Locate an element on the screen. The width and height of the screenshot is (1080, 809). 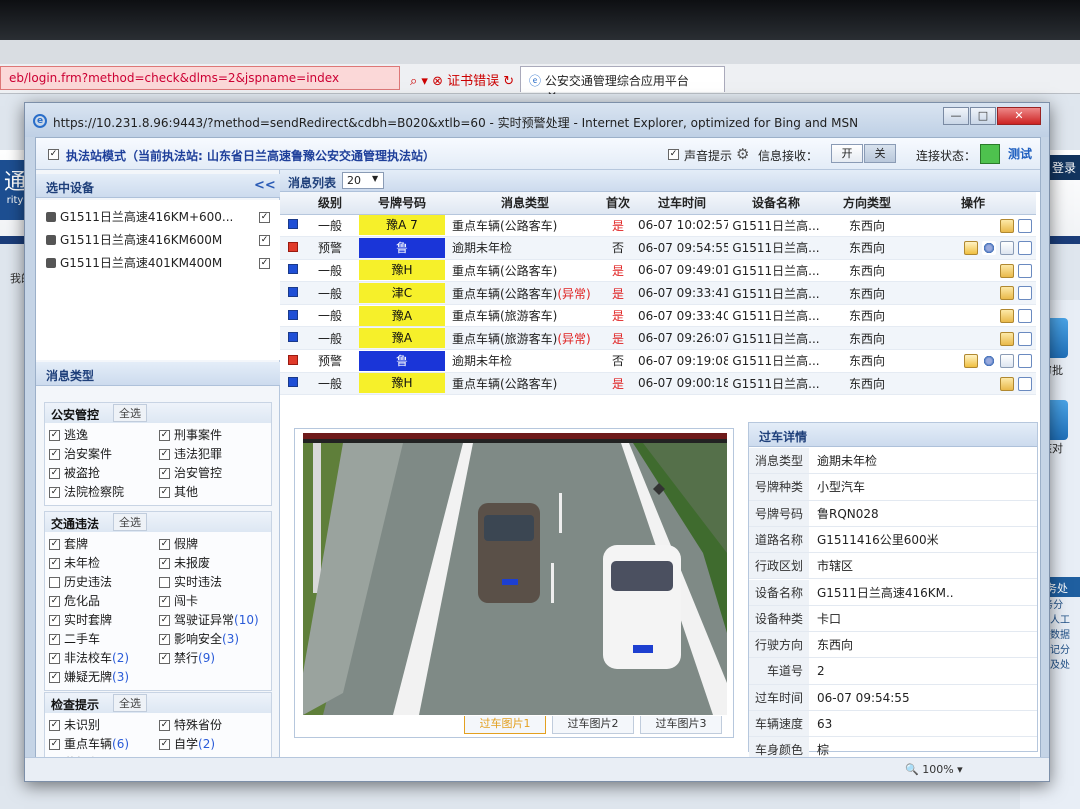
message-type-option: ✓ 其他 is located at coordinates (214, 492).